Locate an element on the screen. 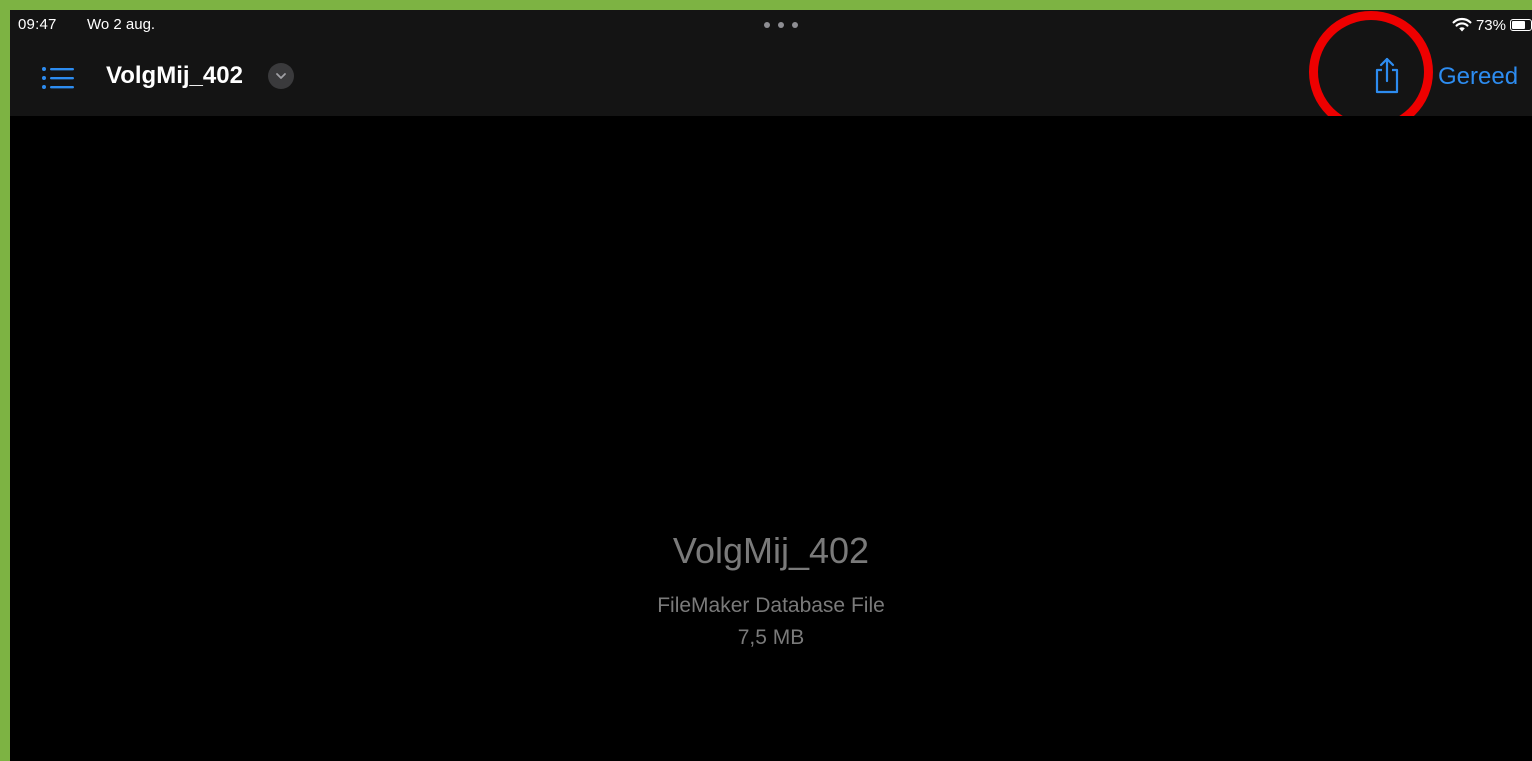 Image resolution: width=1532 pixels, height=761 pixels. preview-file-name: VolgMij_402 is located at coordinates (771, 550).